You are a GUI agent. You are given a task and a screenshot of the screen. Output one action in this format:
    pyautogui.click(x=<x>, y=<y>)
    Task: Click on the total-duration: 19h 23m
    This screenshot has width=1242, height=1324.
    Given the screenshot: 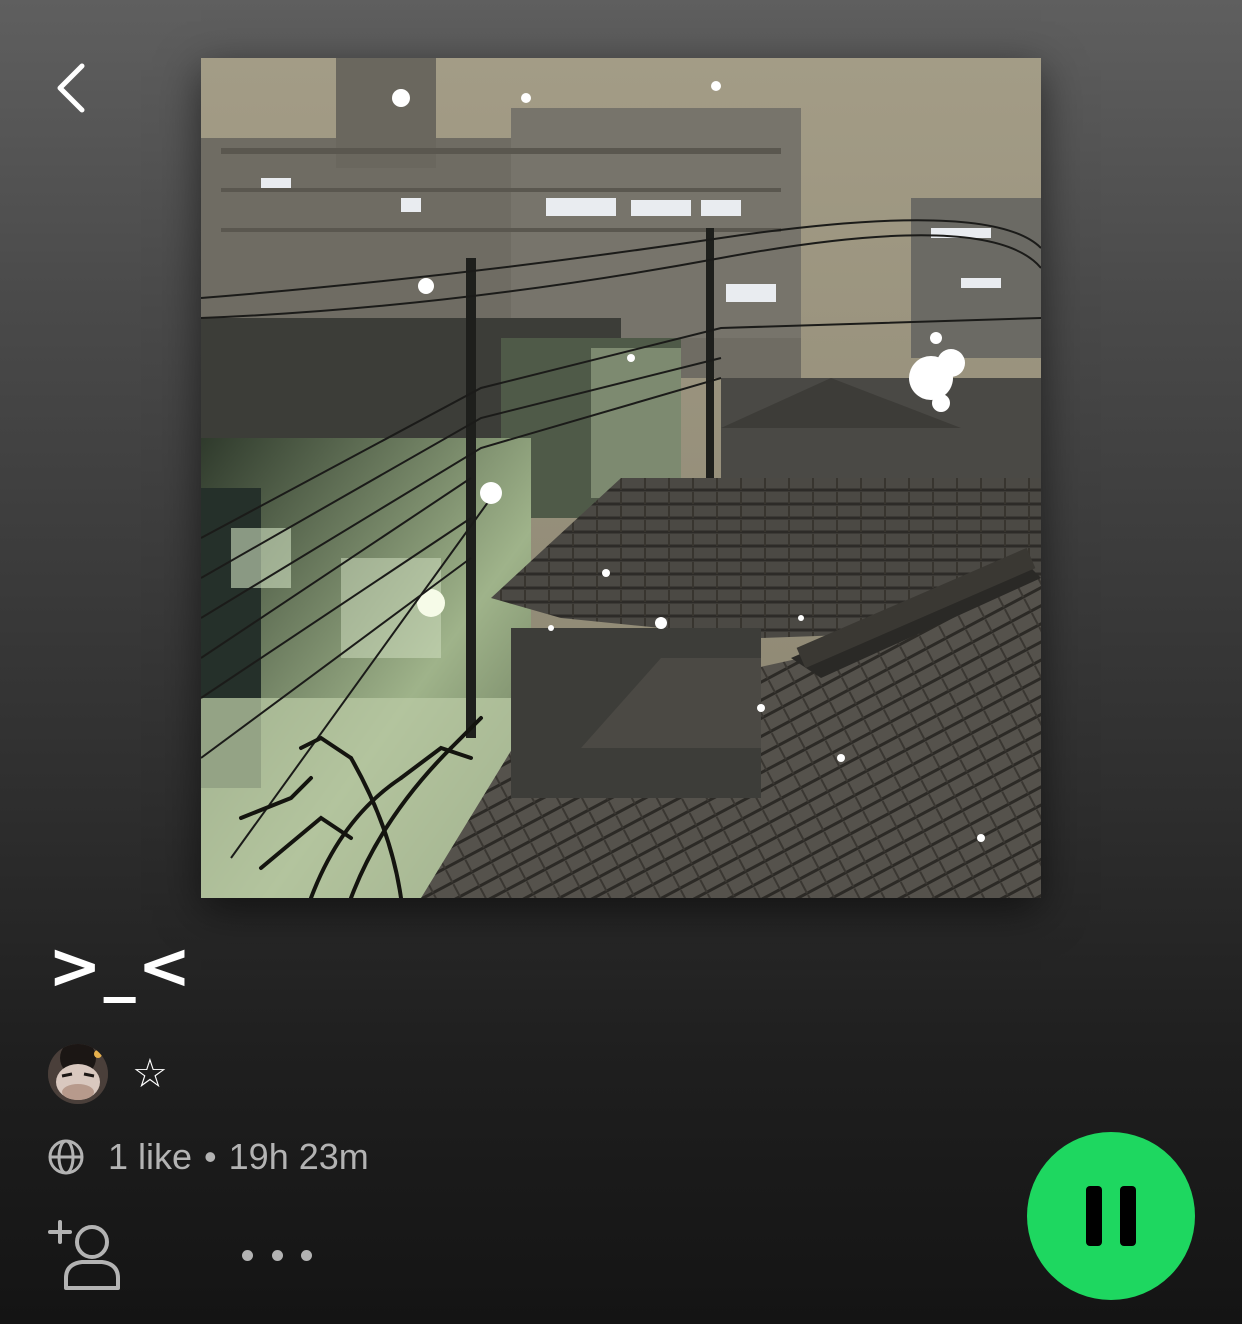 What is the action you would take?
    pyautogui.click(x=298, y=1156)
    